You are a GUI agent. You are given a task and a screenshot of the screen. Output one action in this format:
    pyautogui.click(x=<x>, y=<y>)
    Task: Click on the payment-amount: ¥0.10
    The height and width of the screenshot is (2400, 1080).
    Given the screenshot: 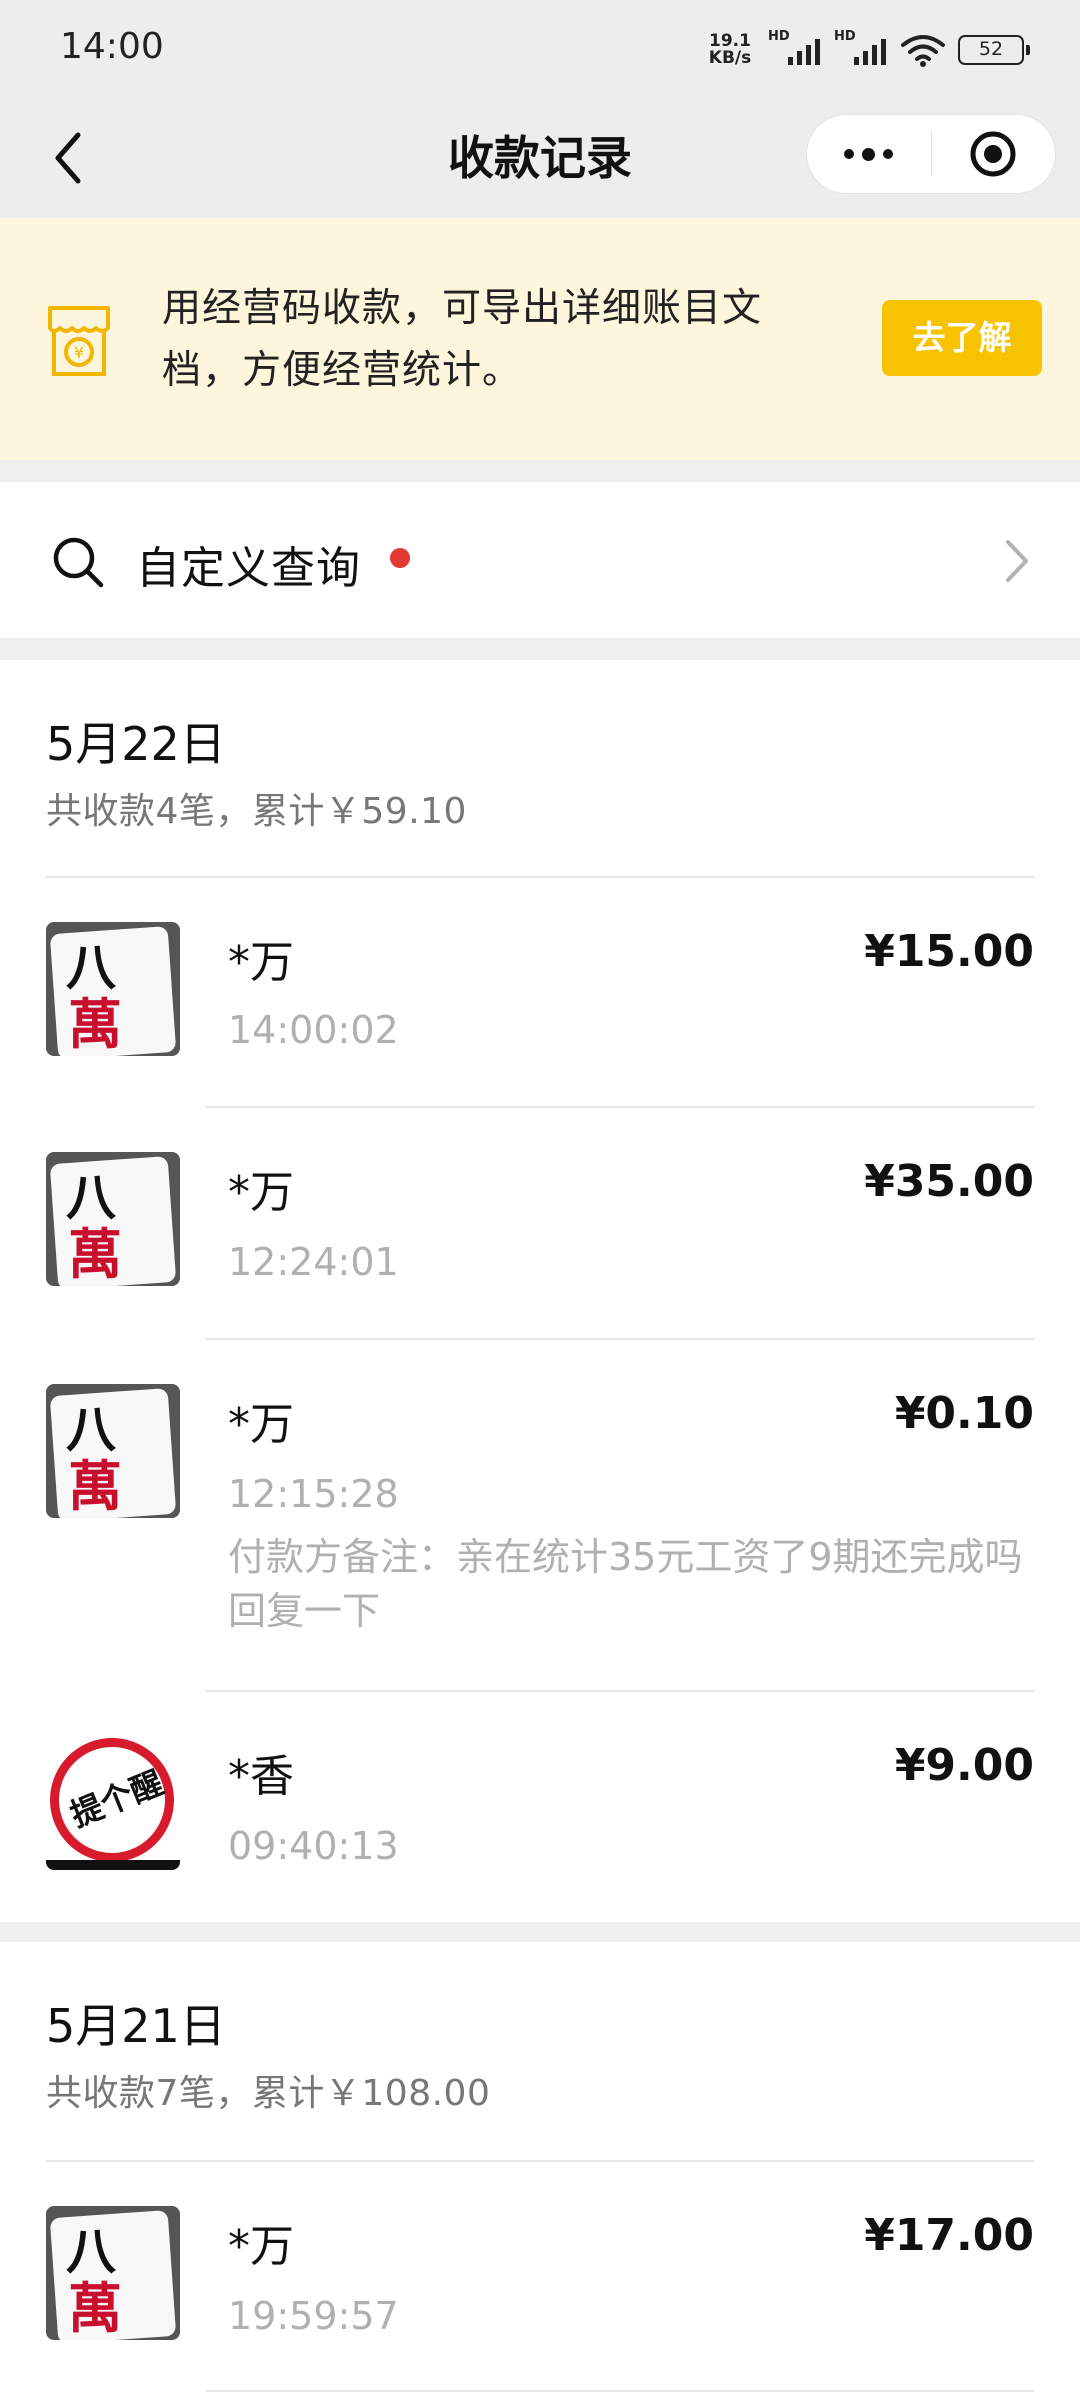 What is the action you would take?
    pyautogui.click(x=964, y=1413)
    